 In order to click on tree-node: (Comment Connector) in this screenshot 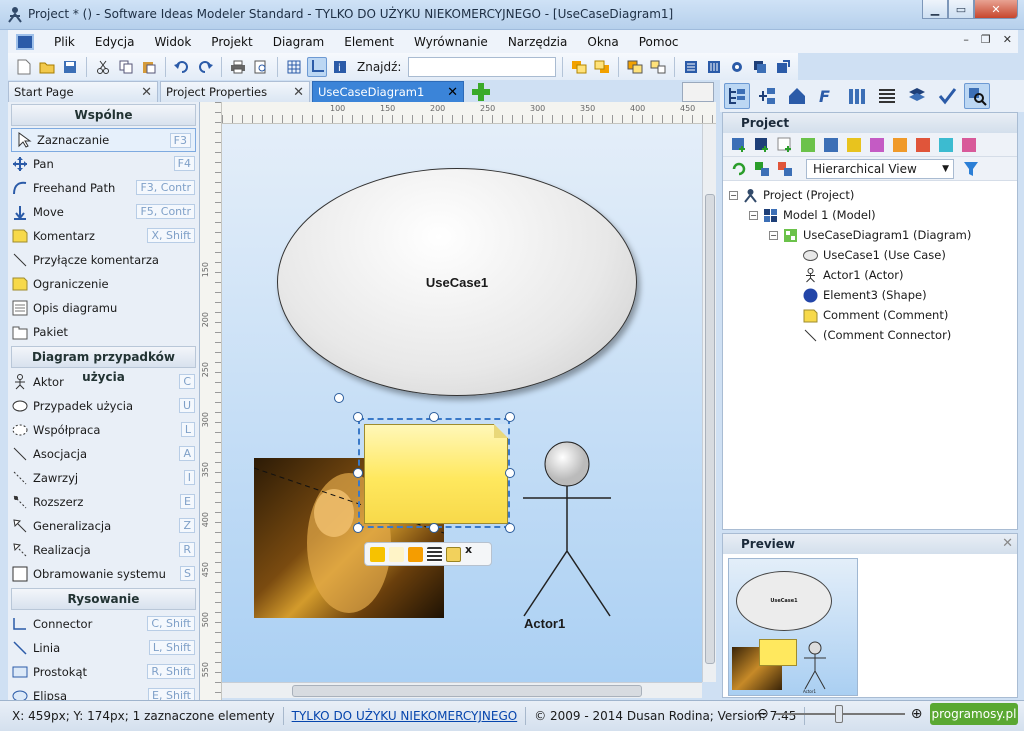, I will do `click(870, 335)`.